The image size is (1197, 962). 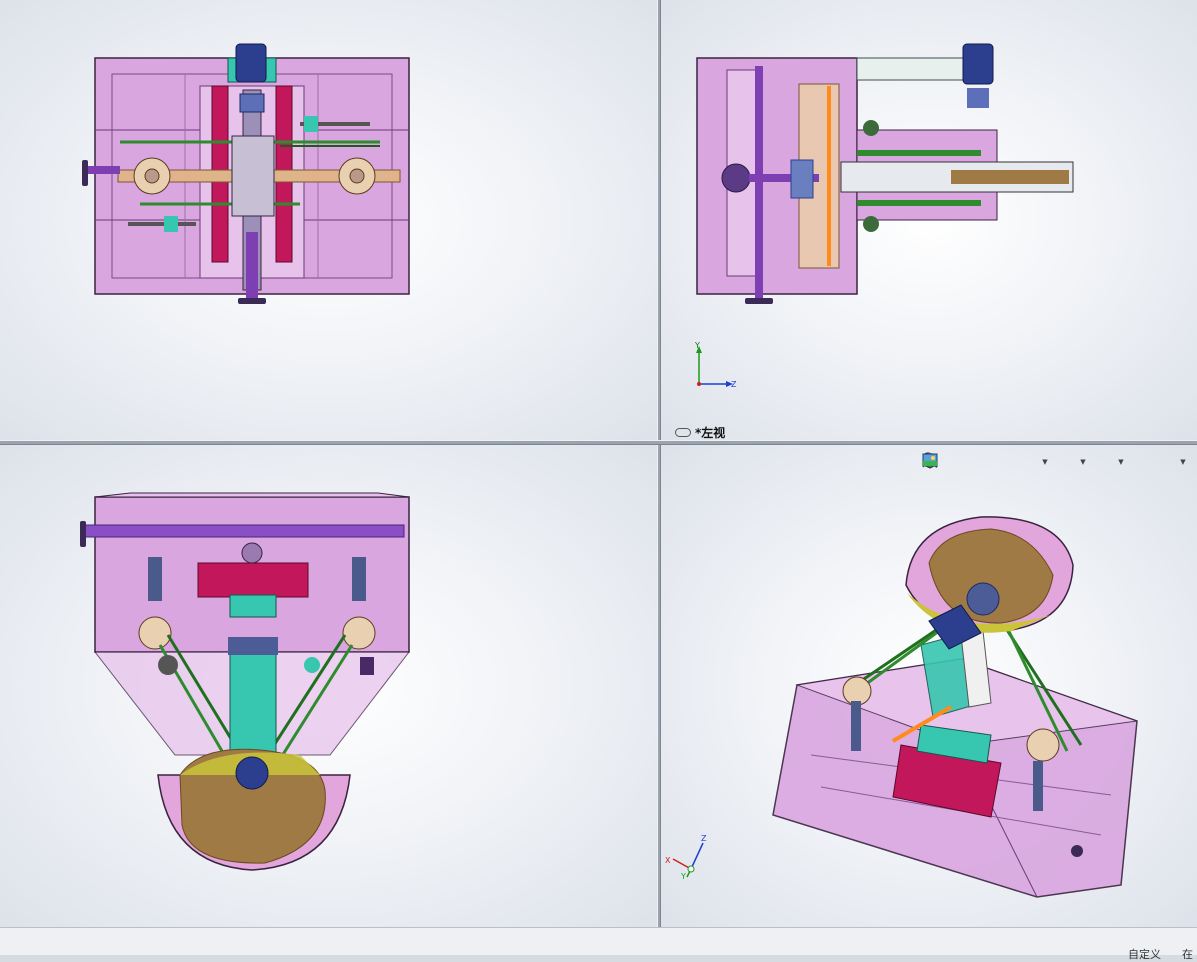 I want to click on view-orientation-label: *左视, so click(x=700, y=432).